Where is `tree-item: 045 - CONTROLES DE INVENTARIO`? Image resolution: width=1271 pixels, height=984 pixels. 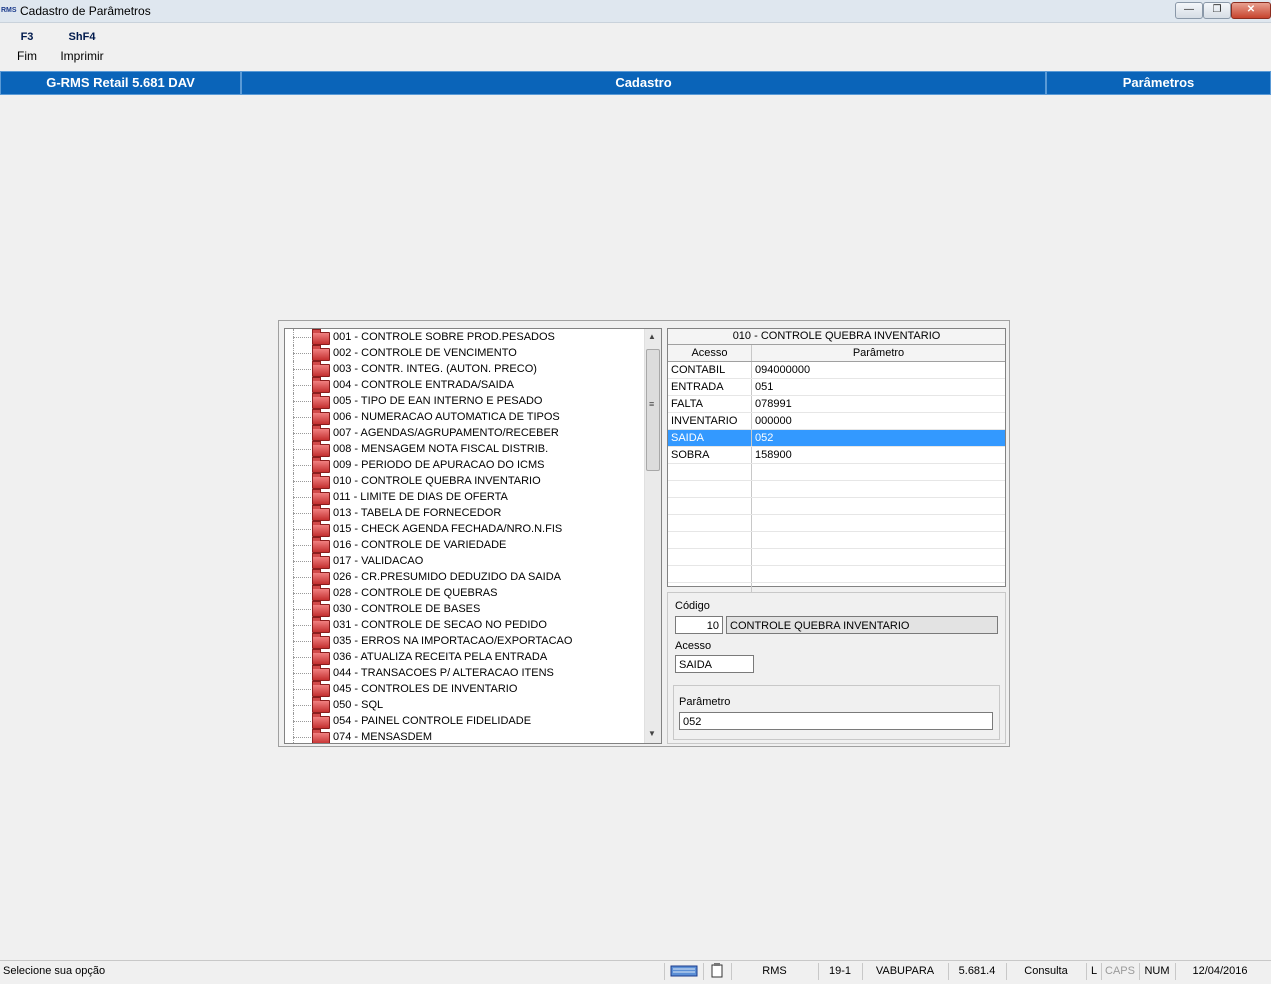
tree-item: 045 - CONTROLES DE INVENTARIO is located at coordinates (465, 689).